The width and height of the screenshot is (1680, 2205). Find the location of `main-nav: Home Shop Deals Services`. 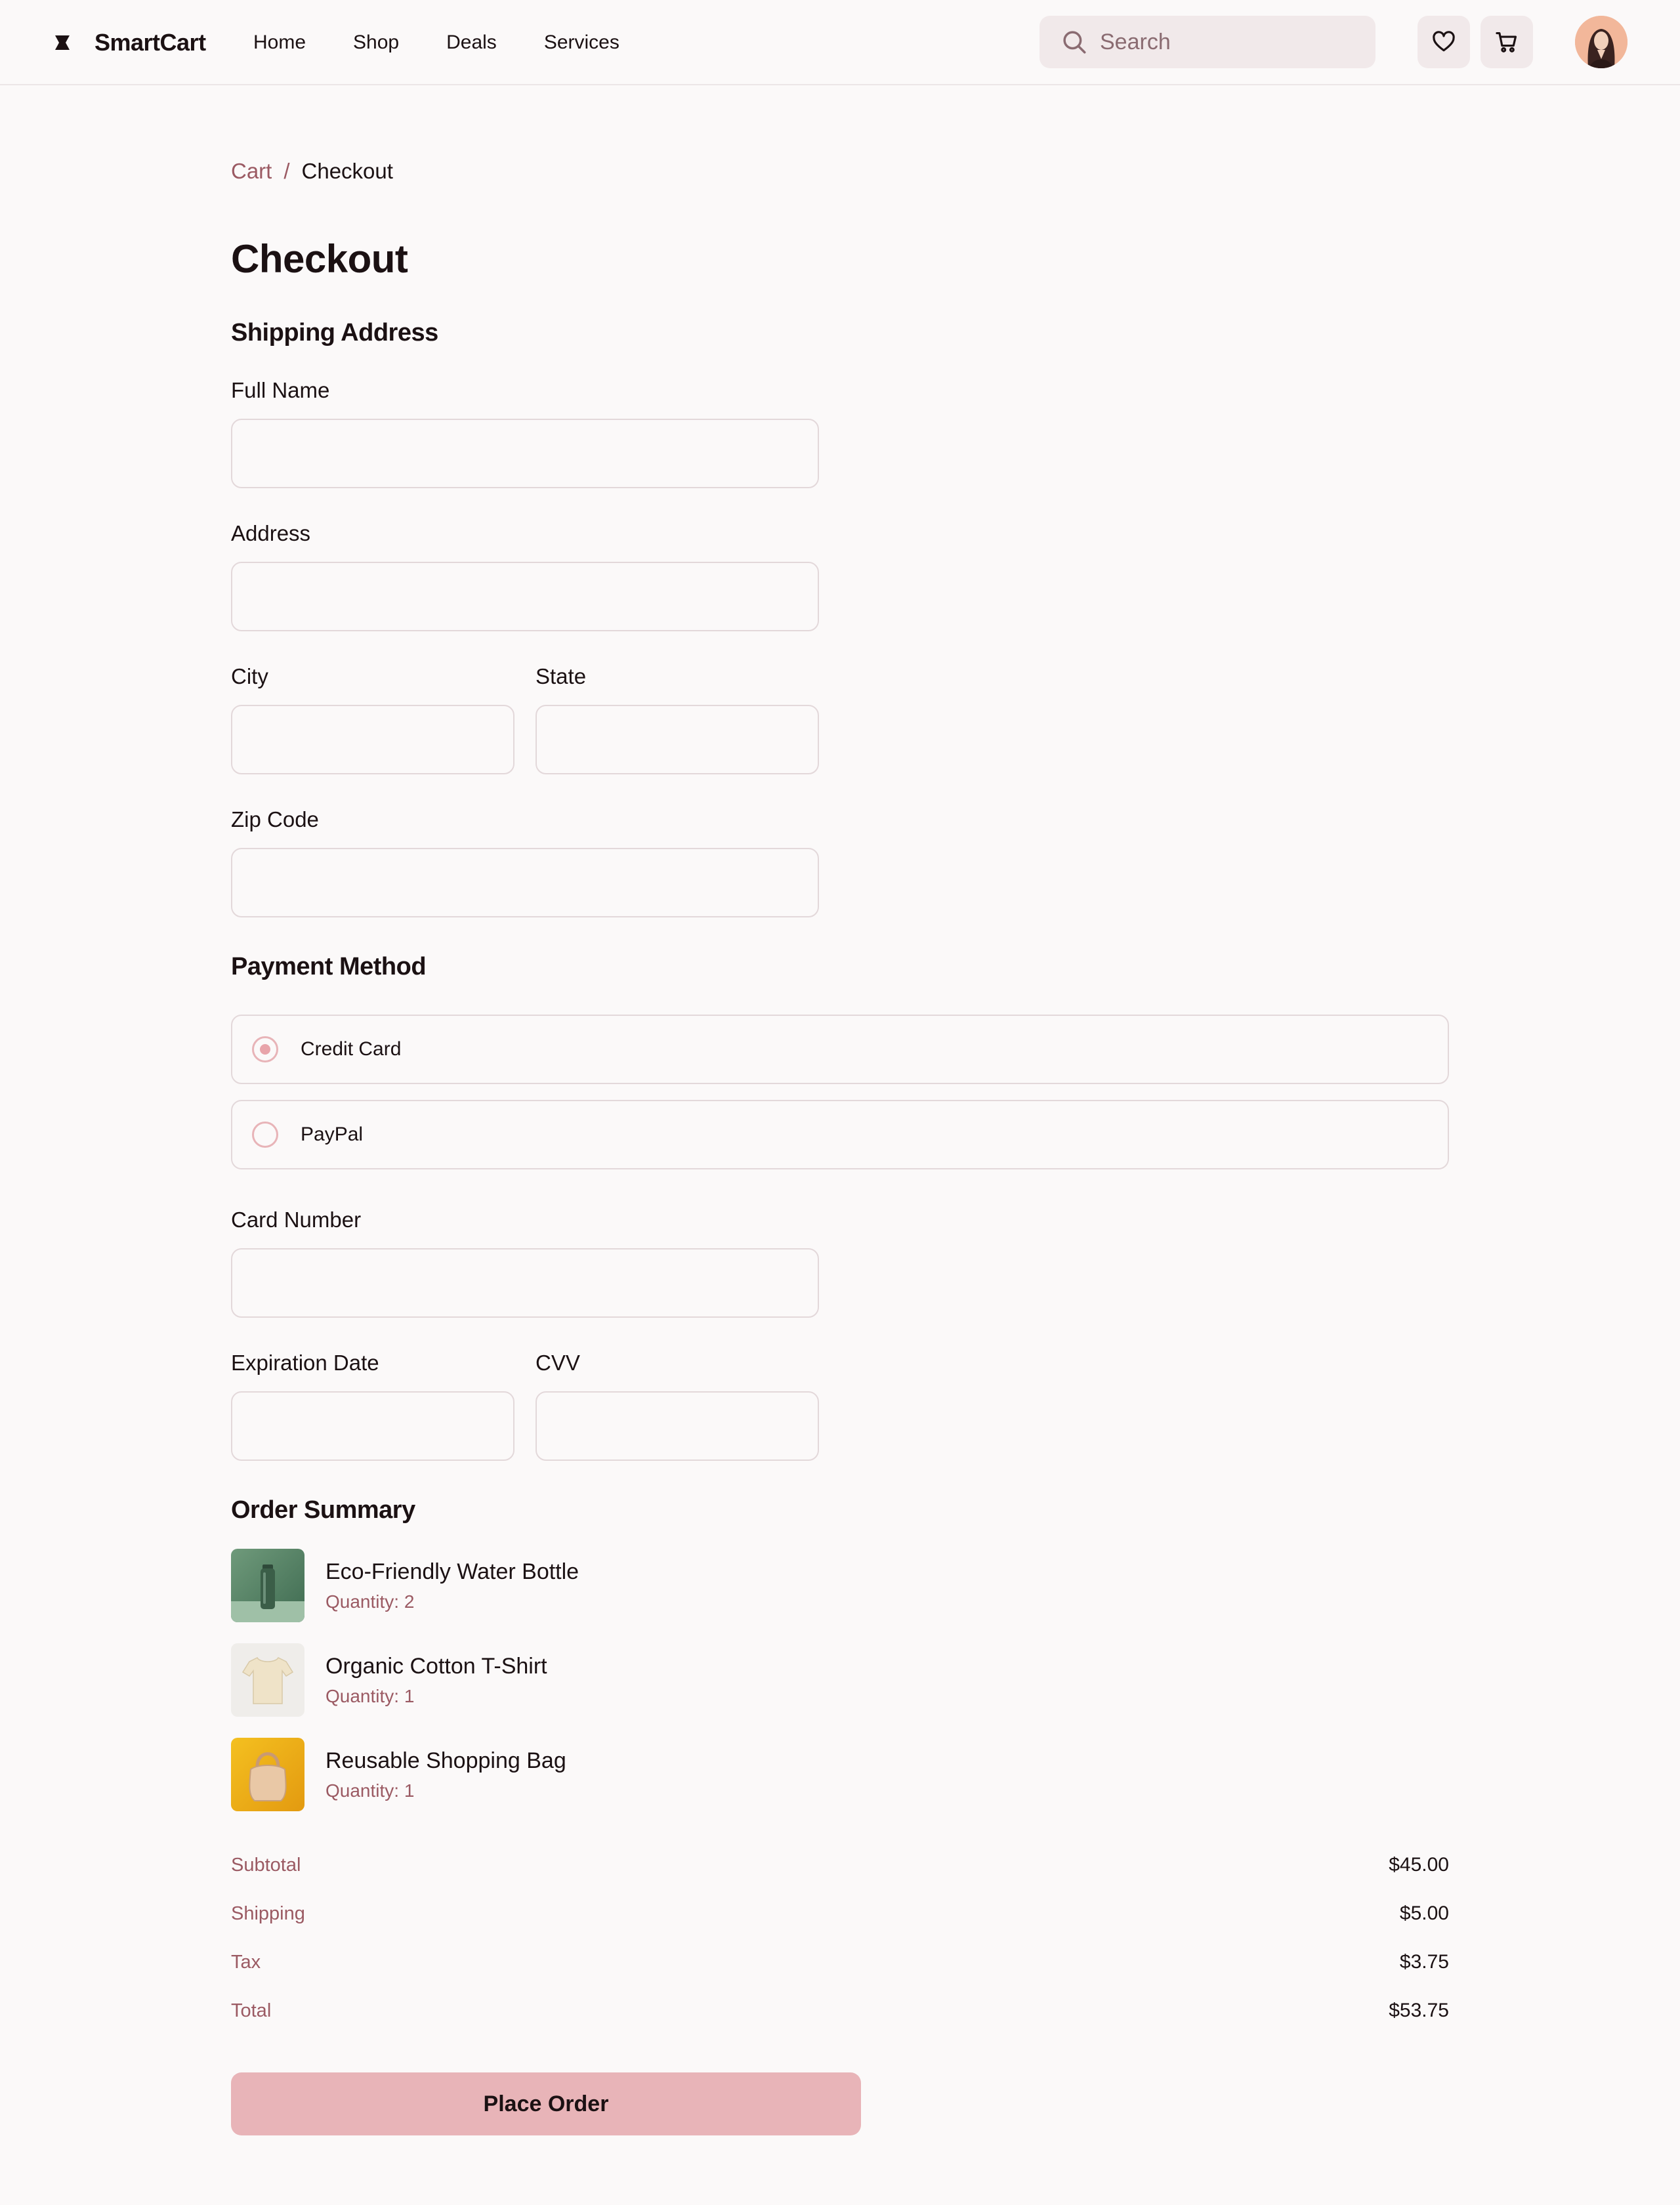

main-nav: Home Shop Deals Services is located at coordinates (436, 42).